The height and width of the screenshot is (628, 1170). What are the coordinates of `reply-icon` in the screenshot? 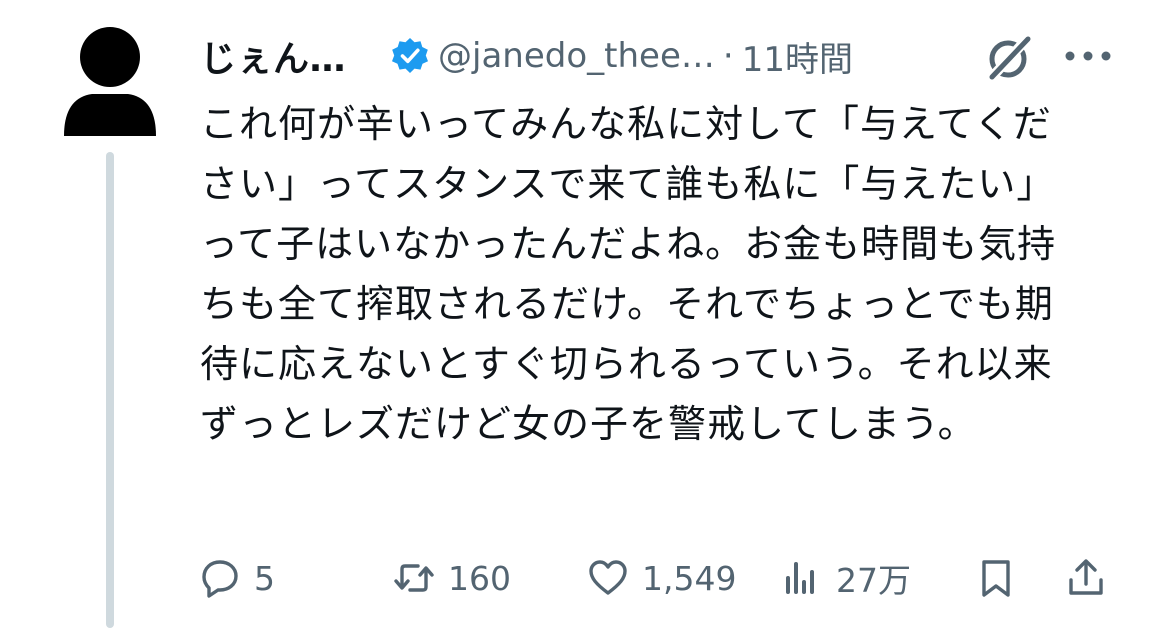 It's located at (220, 579).